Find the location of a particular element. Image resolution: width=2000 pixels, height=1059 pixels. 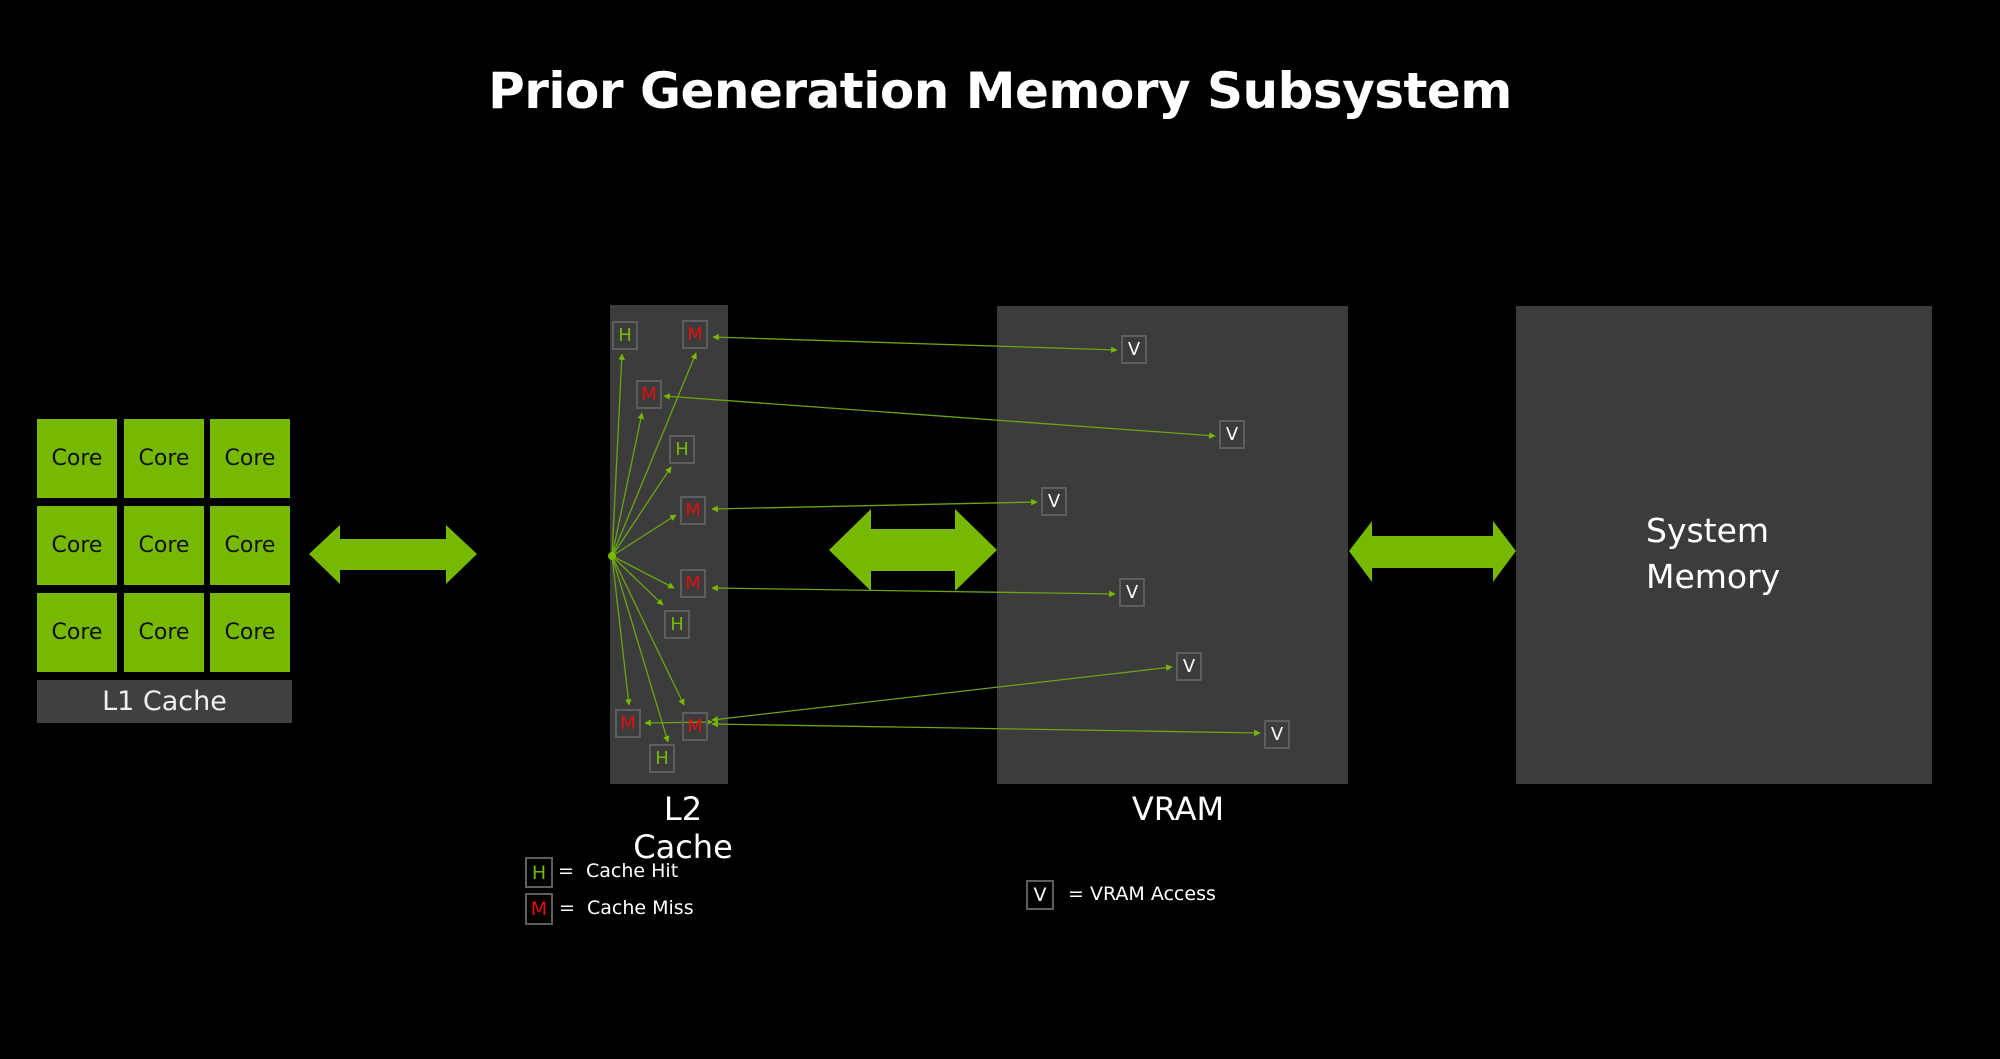

vram-label: VRAM is located at coordinates (1178, 809).